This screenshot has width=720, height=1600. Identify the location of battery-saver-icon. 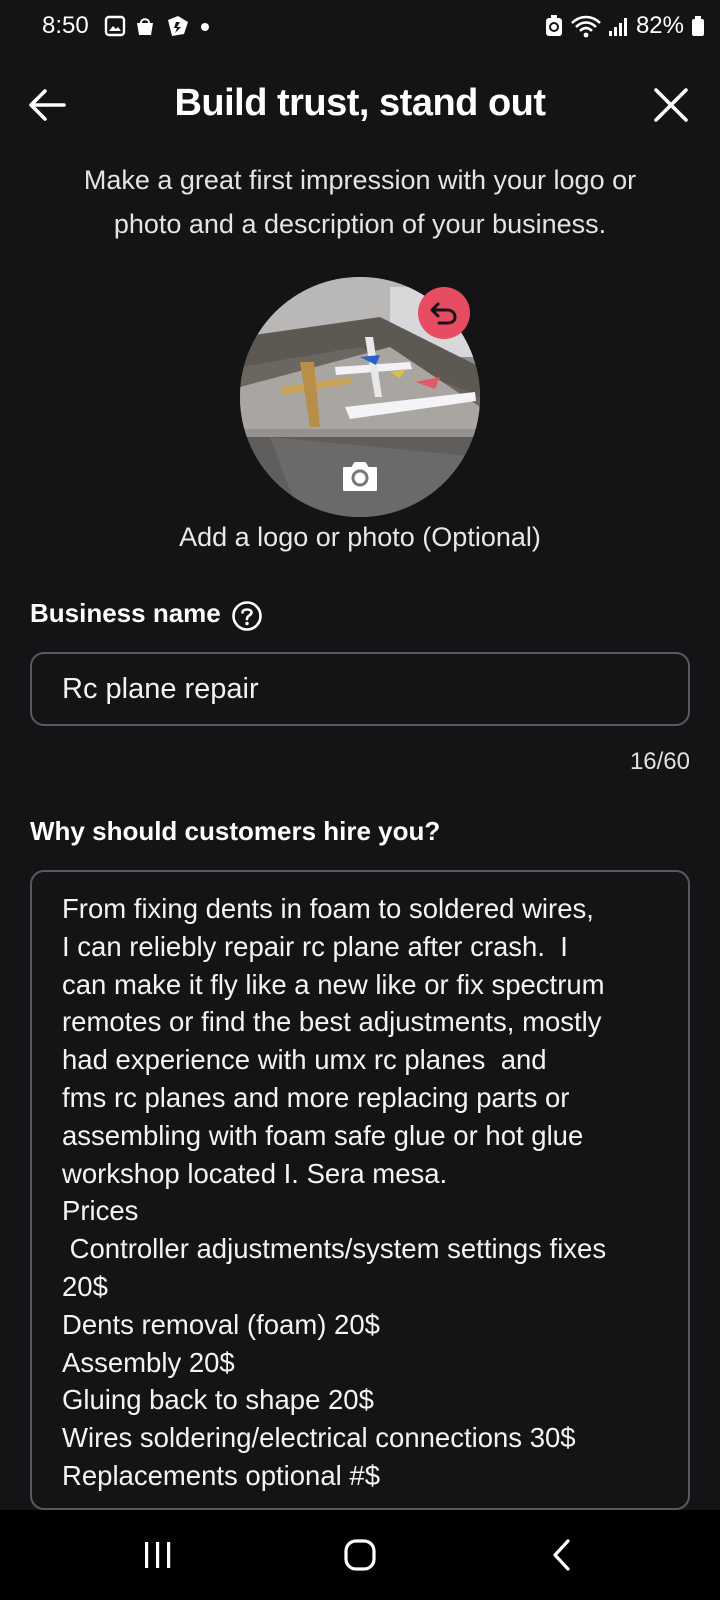
(553, 25).